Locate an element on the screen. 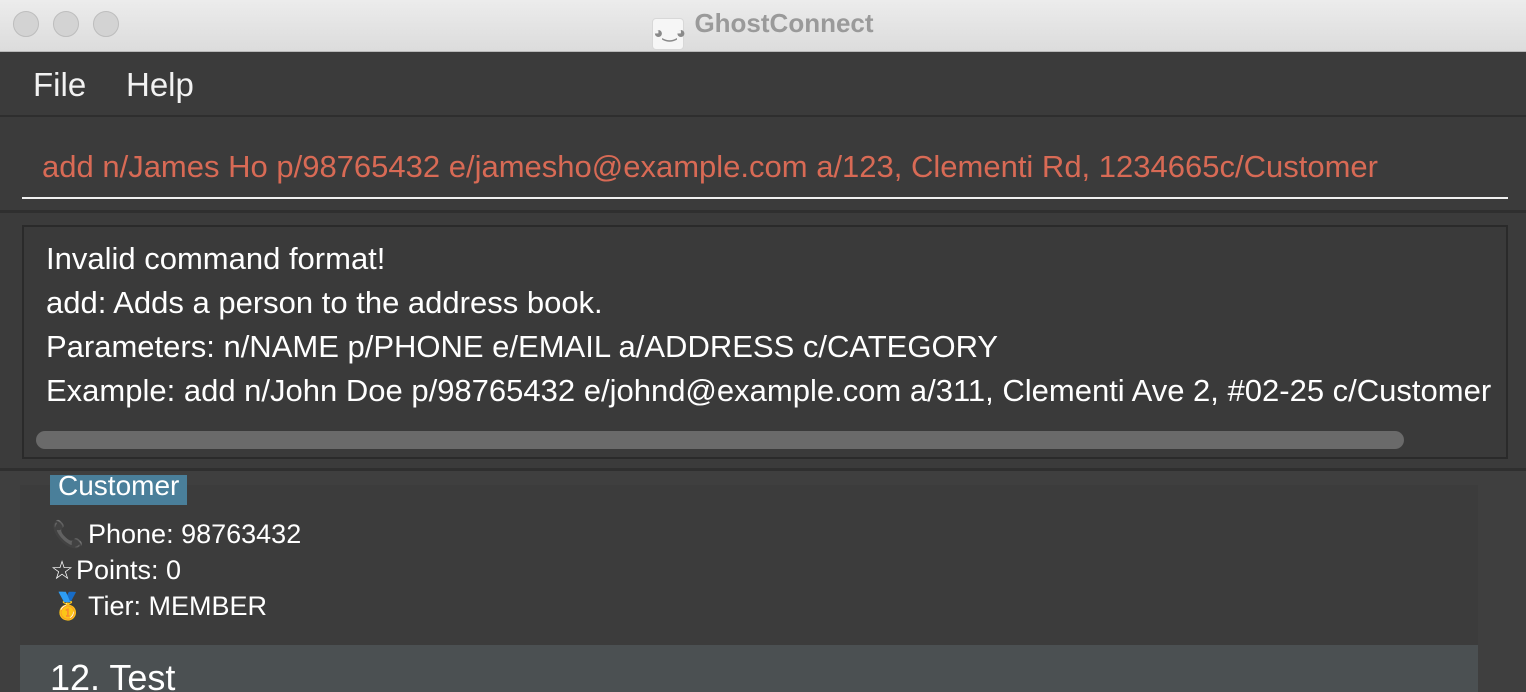 The height and width of the screenshot is (692, 1526). result-line: Invalid command format! is located at coordinates (216, 258).